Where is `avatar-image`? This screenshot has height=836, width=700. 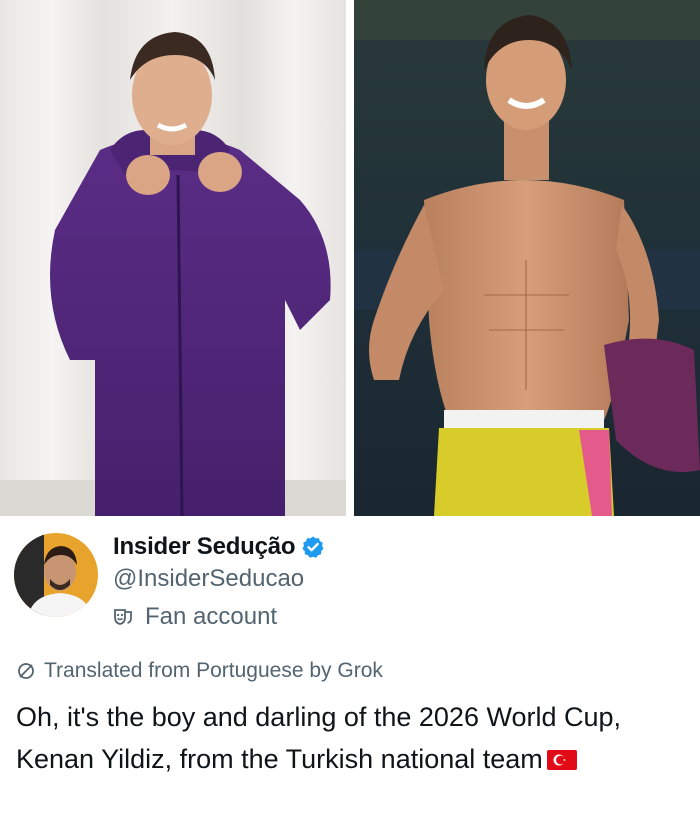
avatar-image is located at coordinates (56, 575).